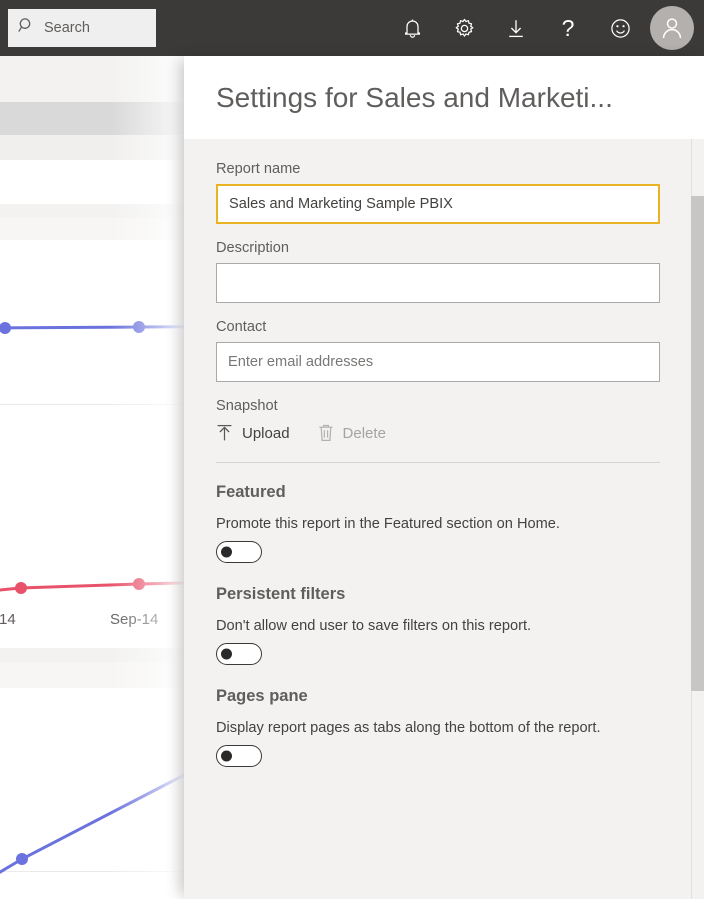 The height and width of the screenshot is (899, 704). Describe the element at coordinates (326, 433) in the screenshot. I see `trash-icon` at that location.